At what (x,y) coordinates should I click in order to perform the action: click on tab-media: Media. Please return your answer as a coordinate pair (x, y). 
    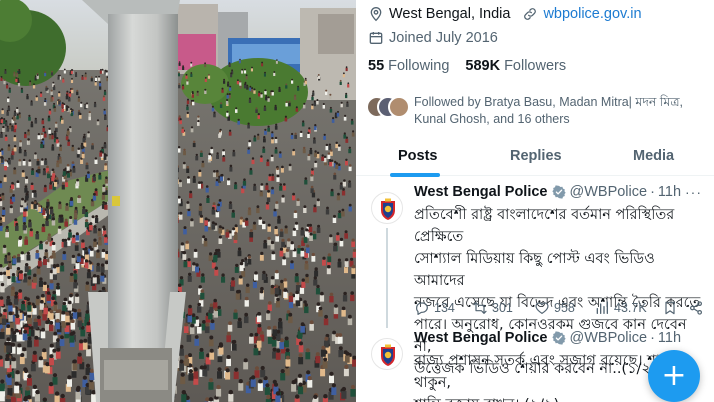
    Looking at the image, I should click on (653, 156).